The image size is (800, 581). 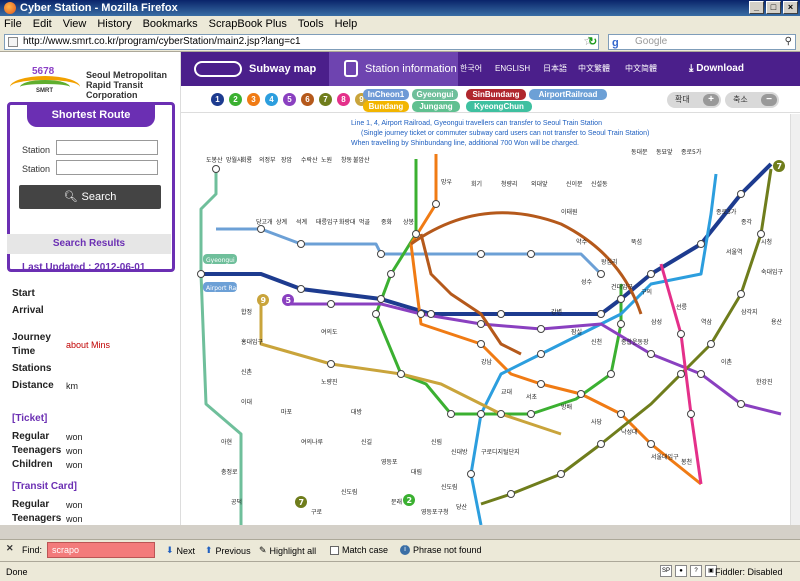 What do you see at coordinates (532, 397) in the screenshot?
I see `station-name-label: 서초` at bounding box center [532, 397].